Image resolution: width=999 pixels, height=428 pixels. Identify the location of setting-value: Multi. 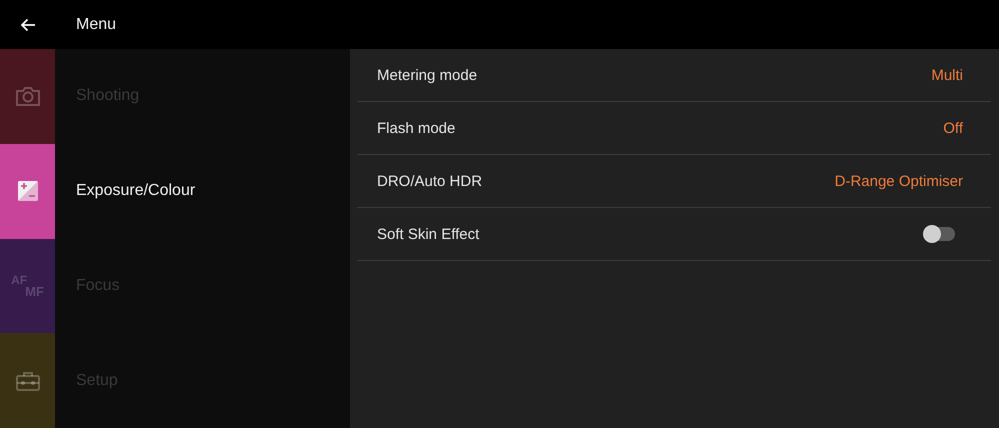
(947, 75).